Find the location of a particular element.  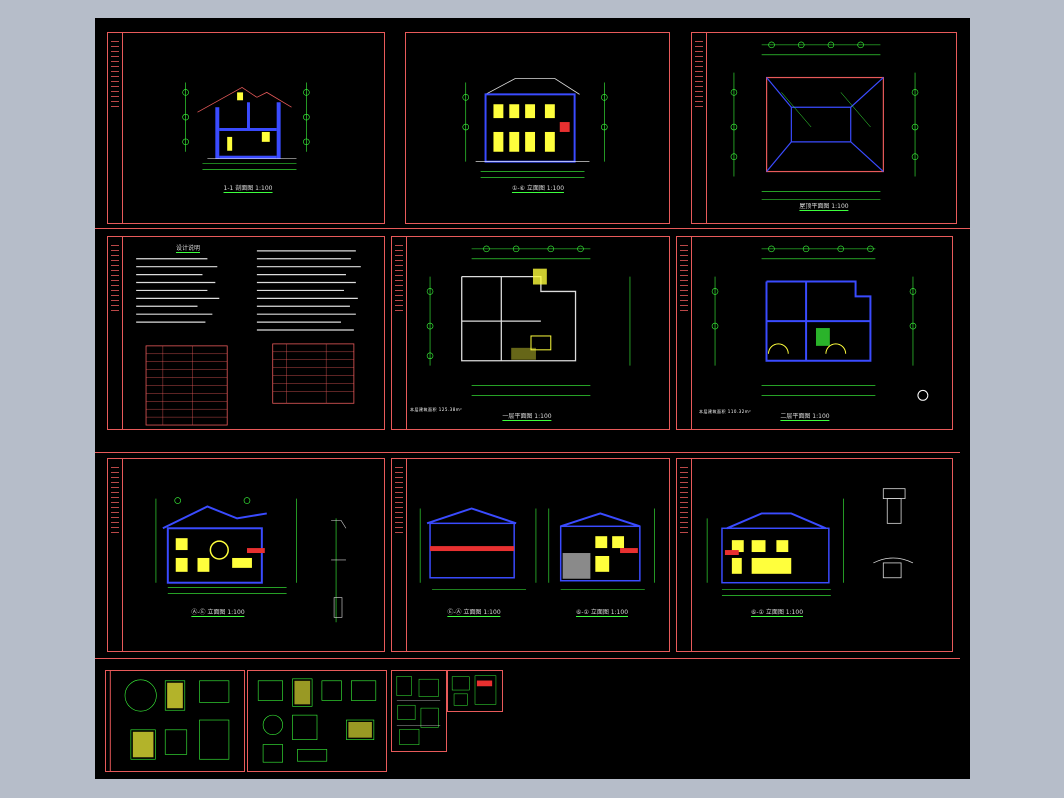

sheet-caption: 1-1 剖面图 1:100 is located at coordinates (248, 189).